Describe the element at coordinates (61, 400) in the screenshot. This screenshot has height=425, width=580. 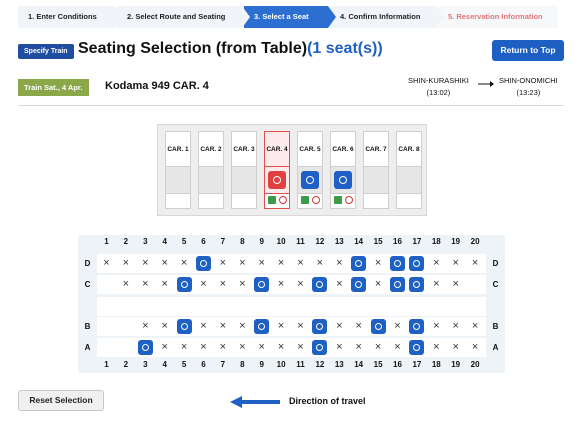
I see `reset-selection-button: Reset Selection` at that location.